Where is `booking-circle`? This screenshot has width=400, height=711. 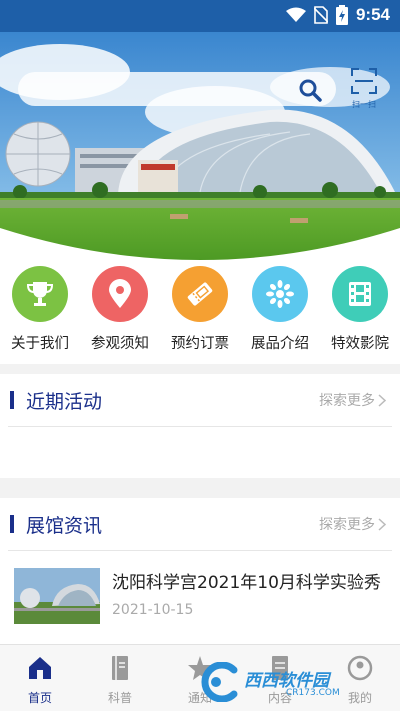 booking-circle is located at coordinates (200, 294).